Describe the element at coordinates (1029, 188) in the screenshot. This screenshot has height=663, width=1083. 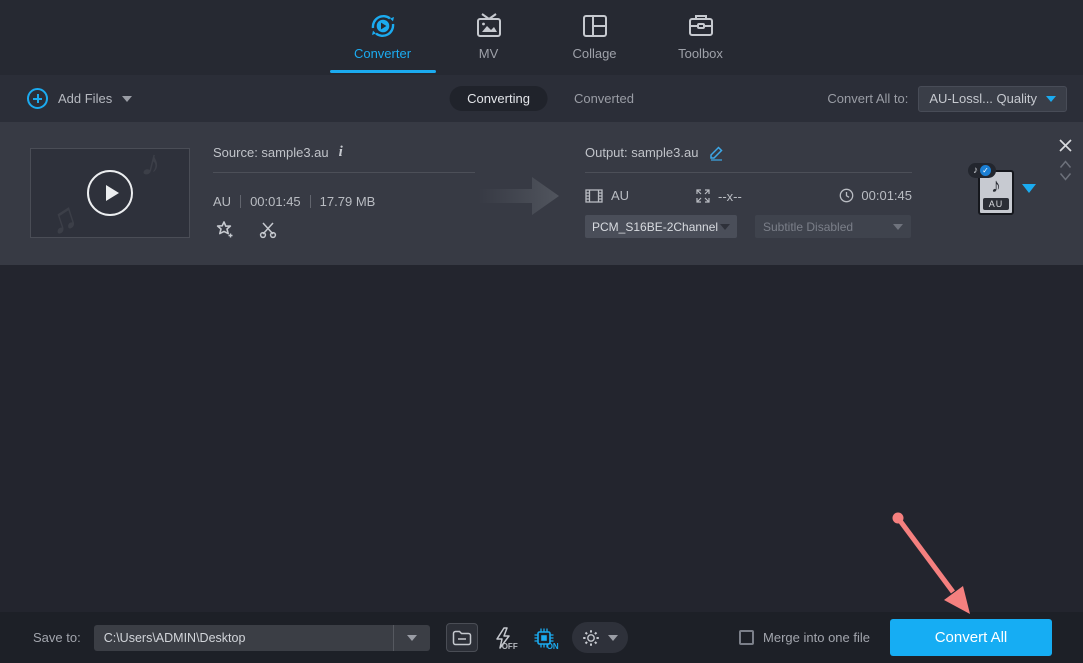
I see `format-dropdown-caret` at that location.